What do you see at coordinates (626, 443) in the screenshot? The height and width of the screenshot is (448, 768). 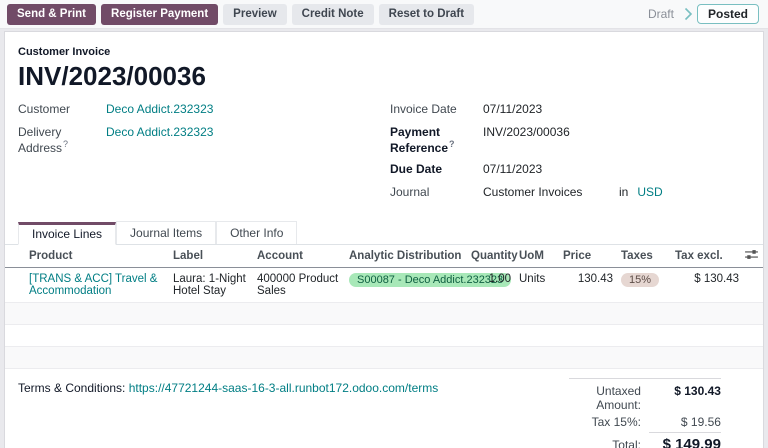 I see `total-label: Total:` at bounding box center [626, 443].